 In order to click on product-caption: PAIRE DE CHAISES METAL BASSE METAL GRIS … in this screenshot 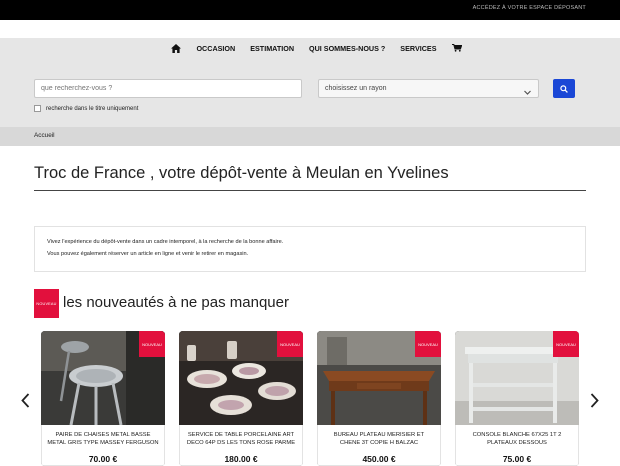, I will do `click(103, 445)`.